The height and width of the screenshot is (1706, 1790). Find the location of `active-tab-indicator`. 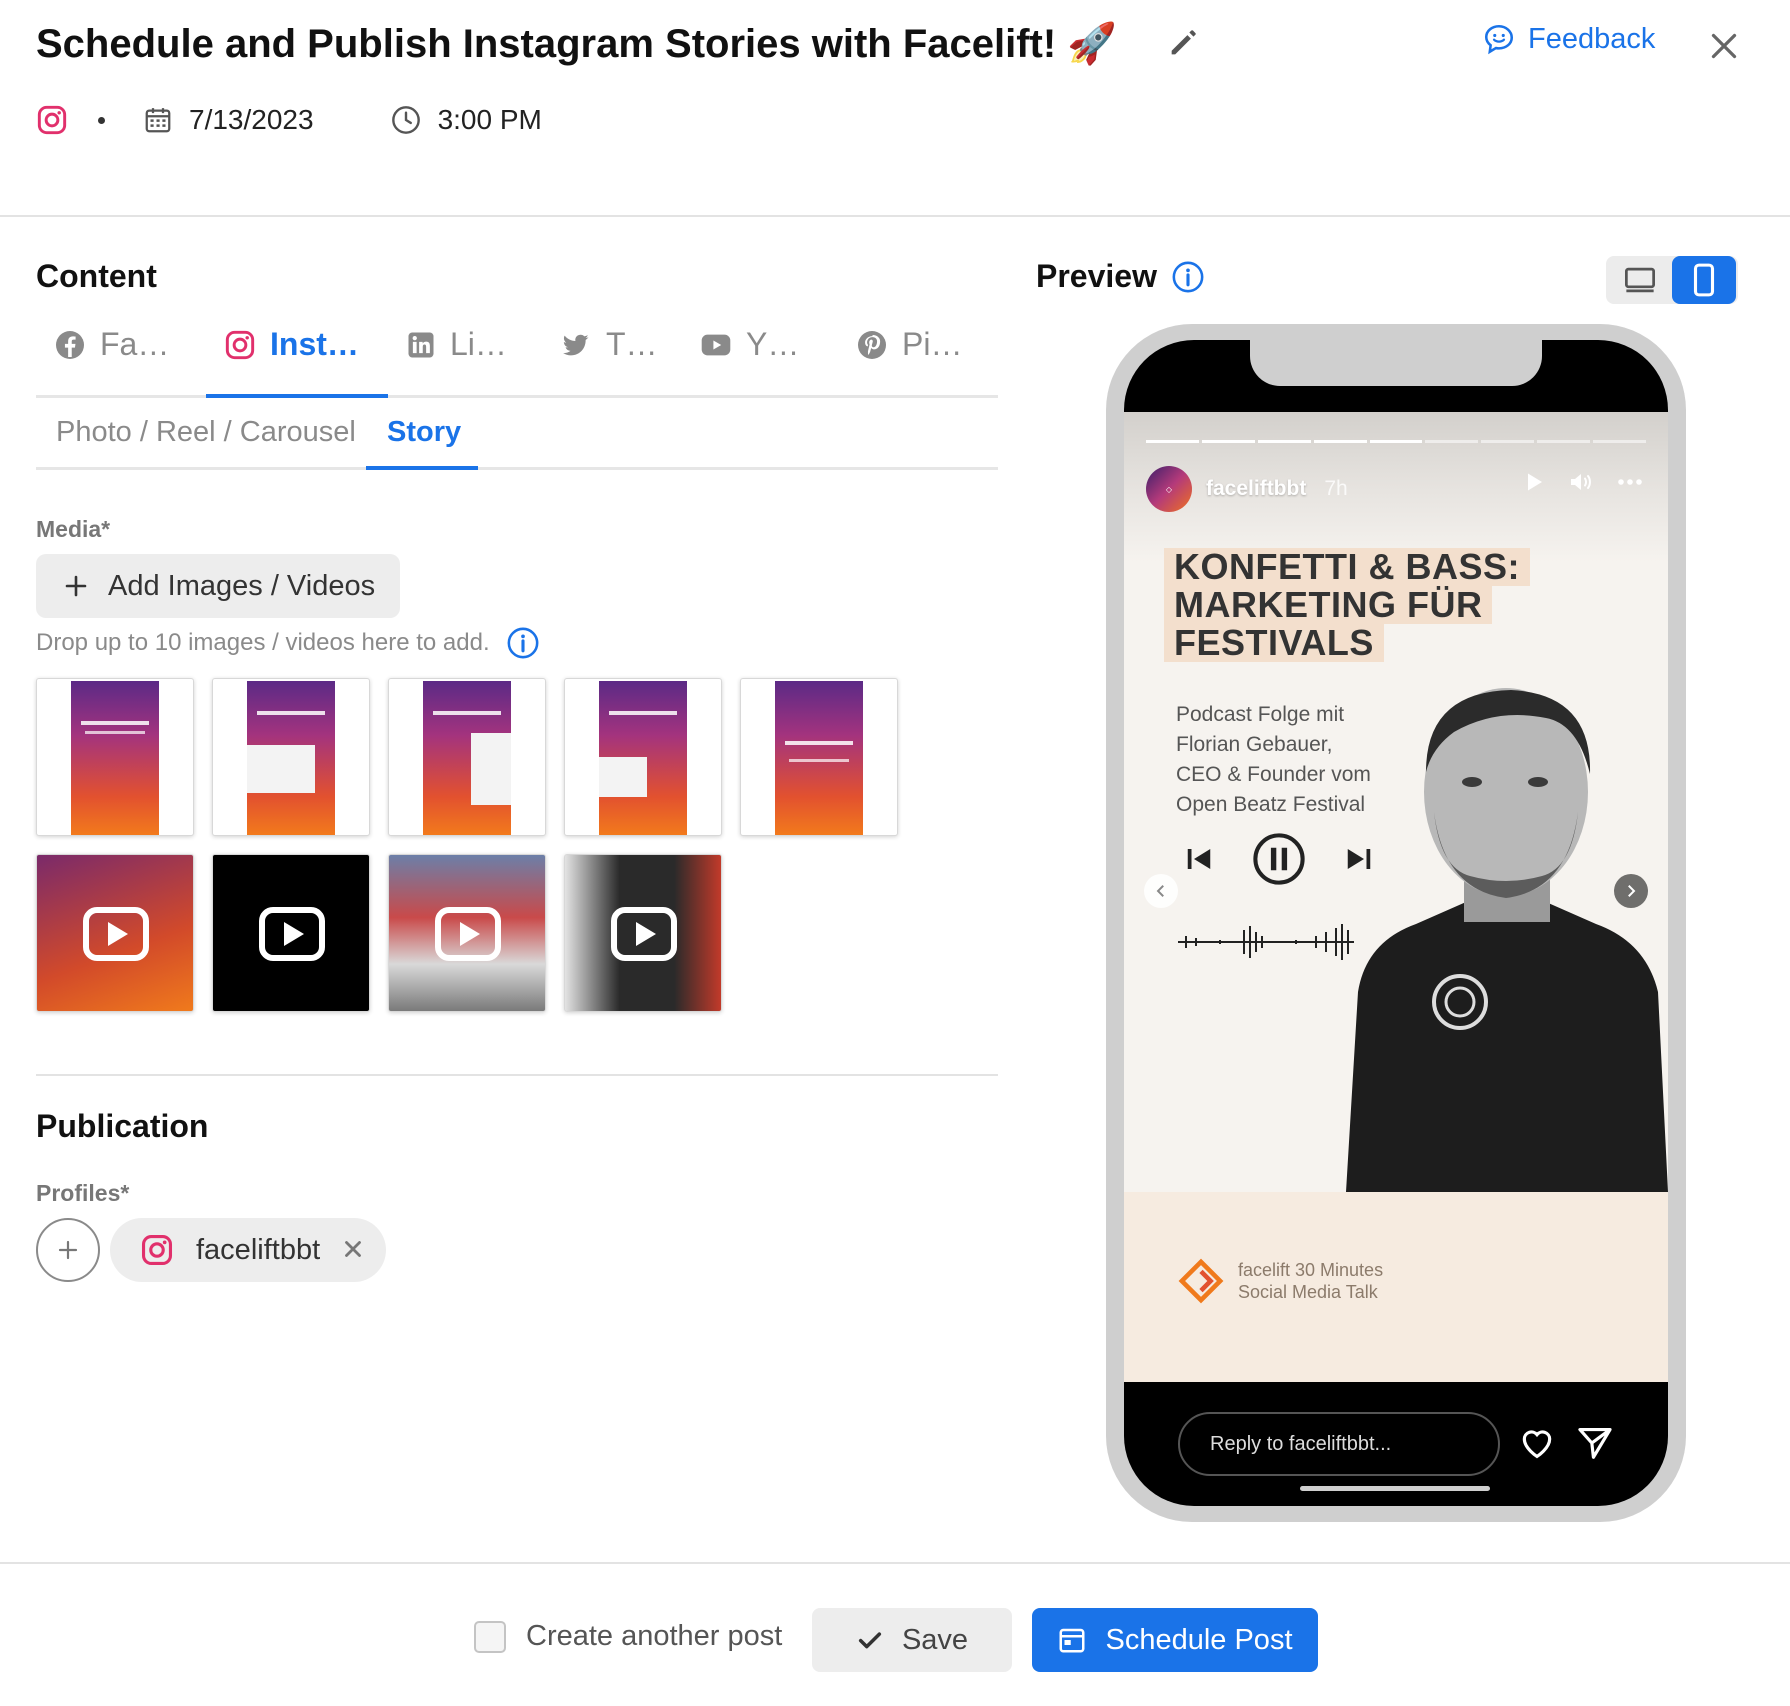

active-tab-indicator is located at coordinates (297, 396).